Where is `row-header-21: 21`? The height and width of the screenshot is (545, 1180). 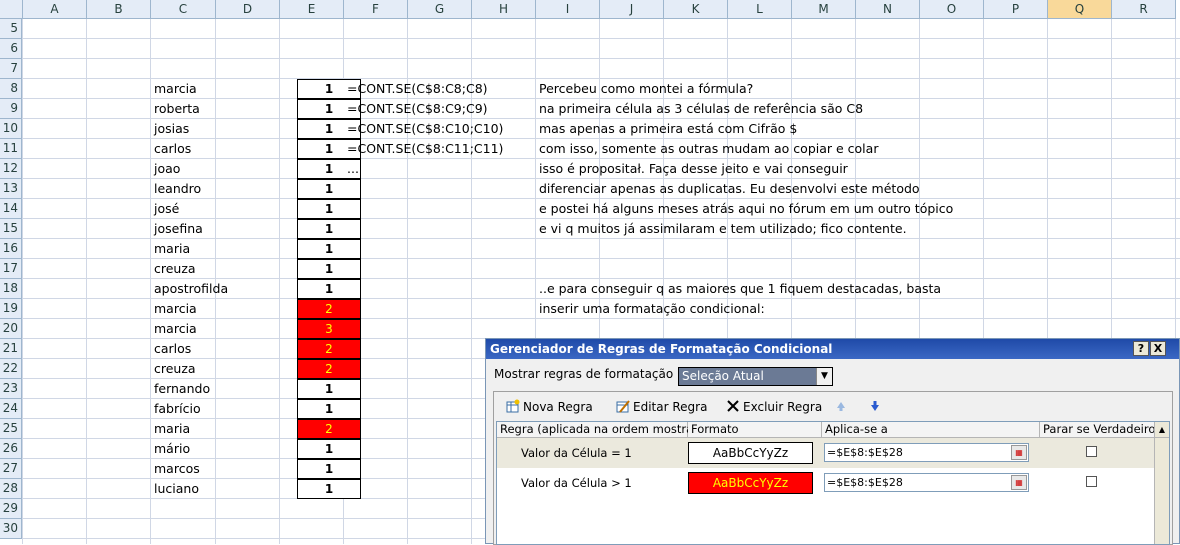
row-header-21: 21 is located at coordinates (11, 349).